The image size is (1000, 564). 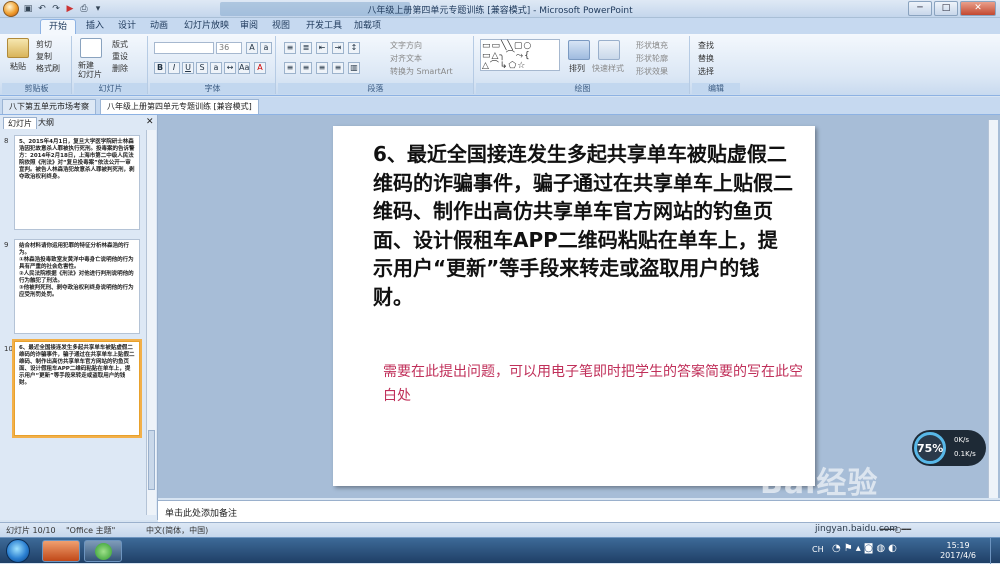 What do you see at coordinates (230, 68) in the screenshot?
I see `spacing-icon: ↔` at bounding box center [230, 68].